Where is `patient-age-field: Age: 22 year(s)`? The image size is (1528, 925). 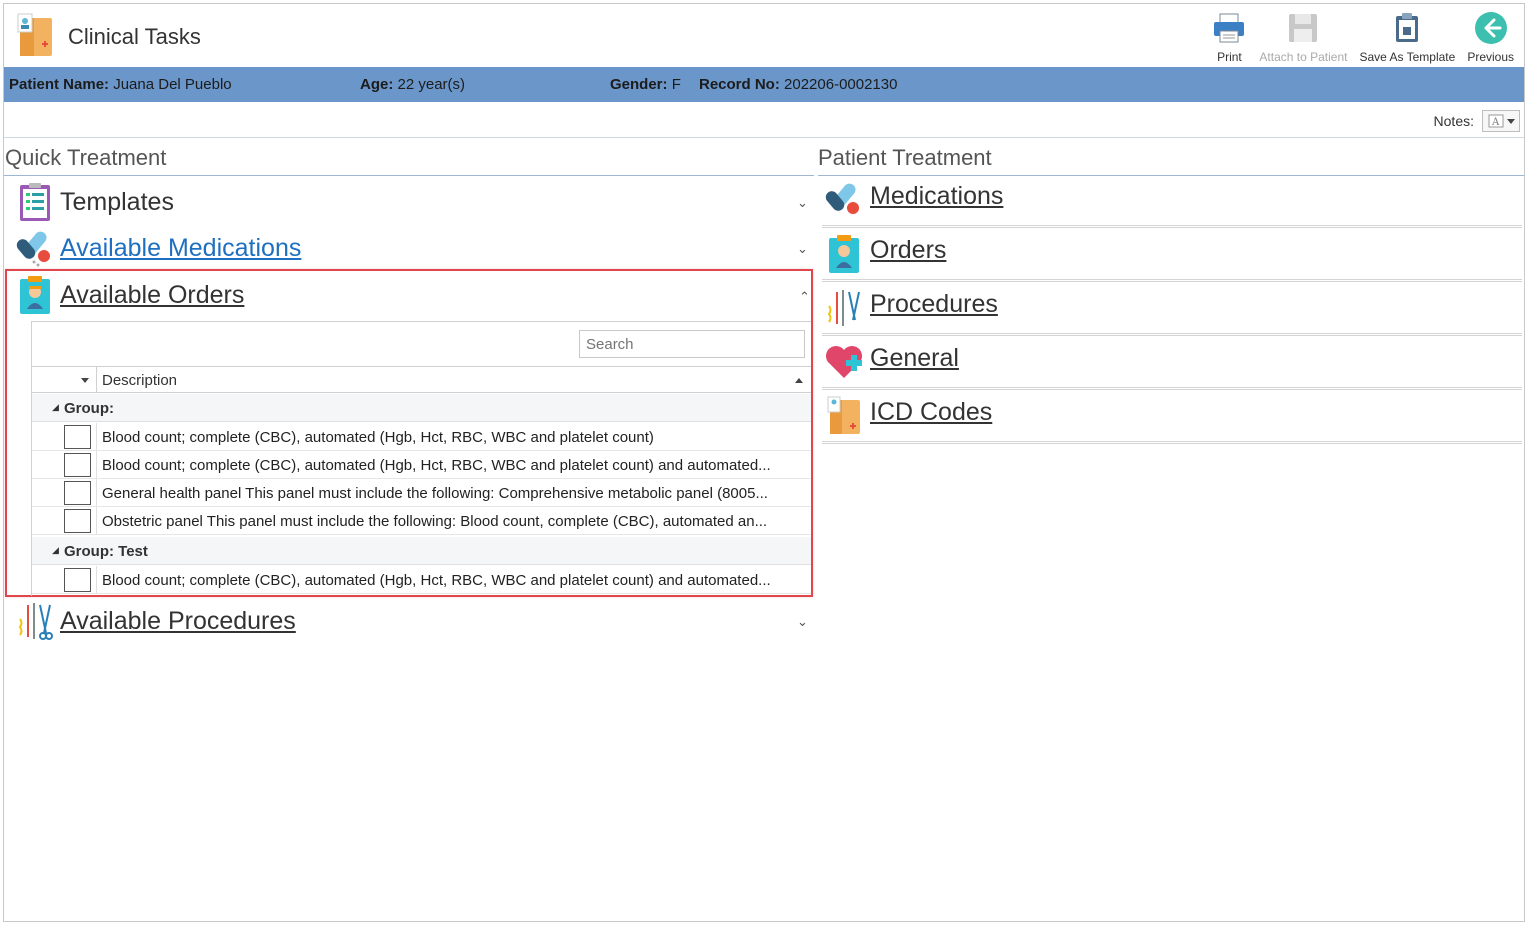 patient-age-field: Age: 22 year(s) is located at coordinates (412, 84).